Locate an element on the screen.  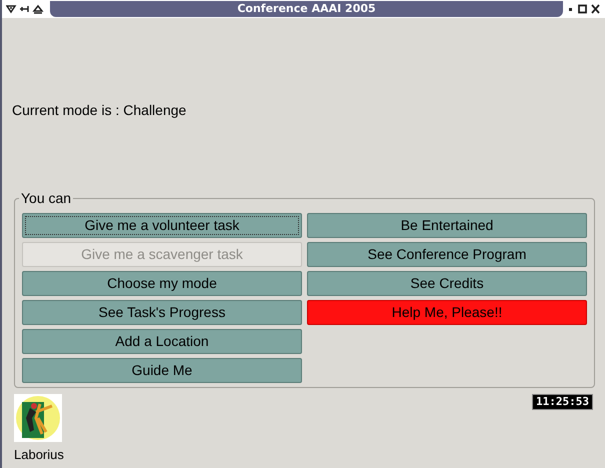
mode-text: Current mode is : Challenge is located at coordinates (100, 109).